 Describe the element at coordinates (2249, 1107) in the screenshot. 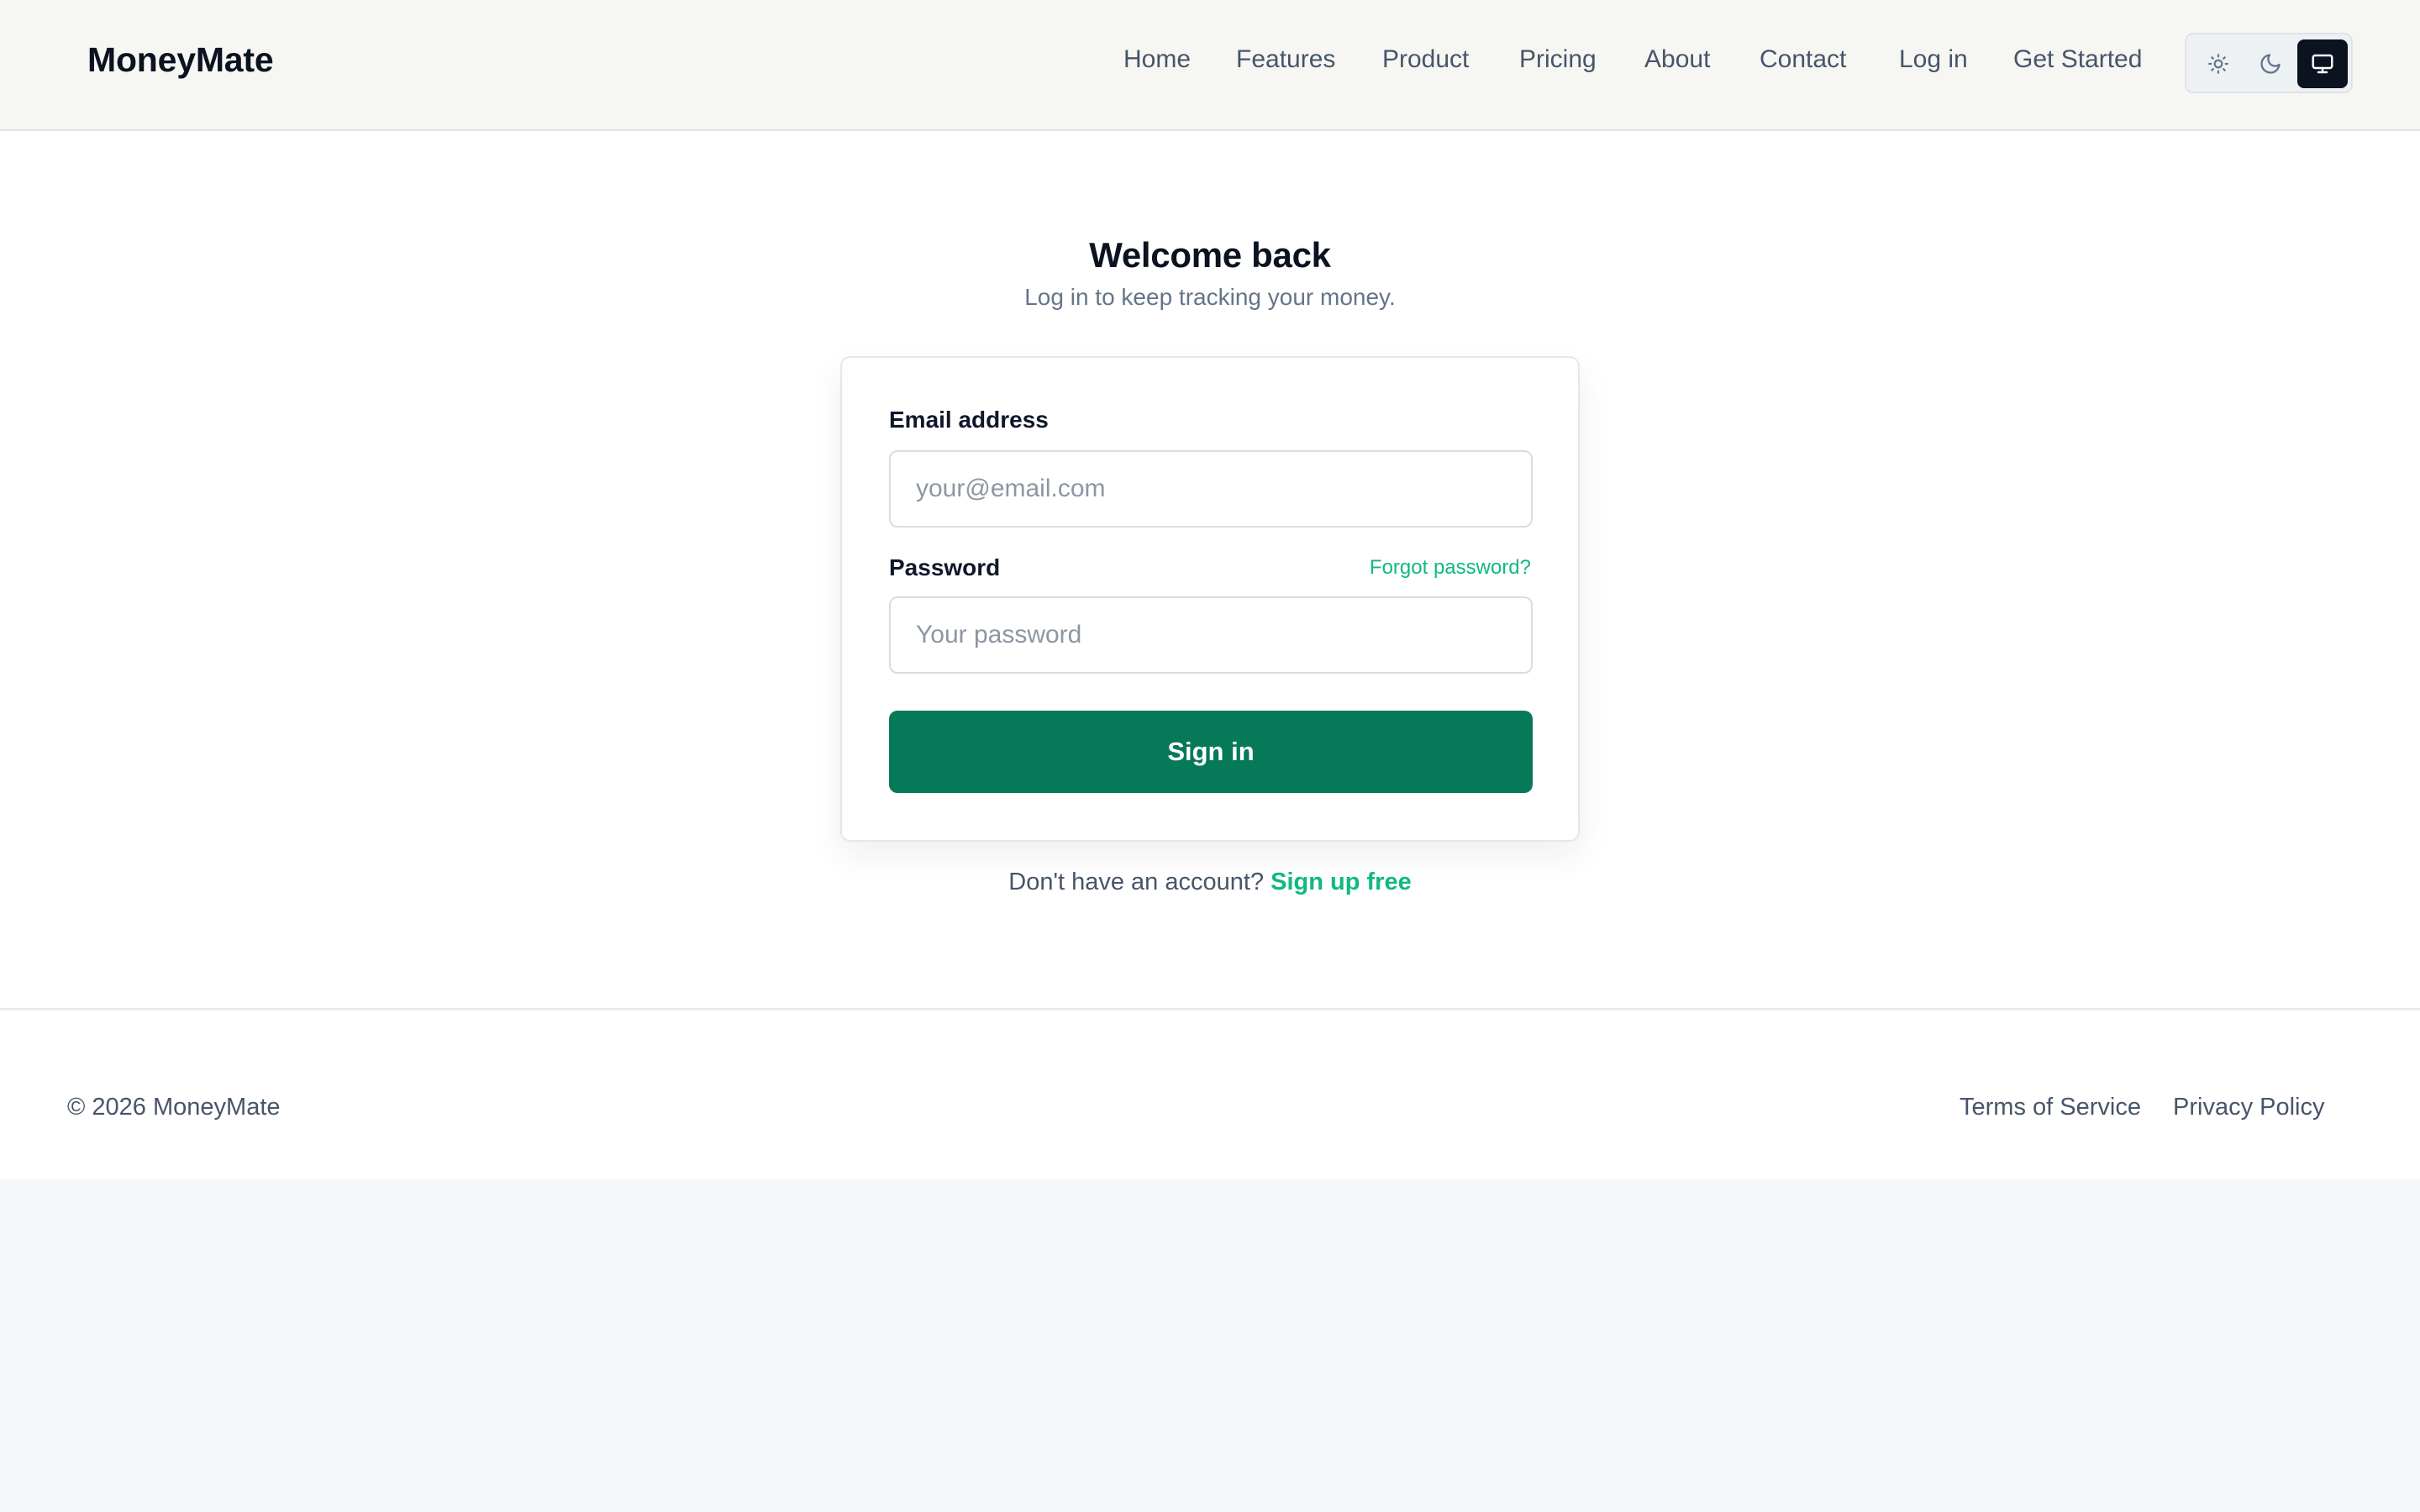

I see `privacy-policy-link: Privacy Policy` at that location.